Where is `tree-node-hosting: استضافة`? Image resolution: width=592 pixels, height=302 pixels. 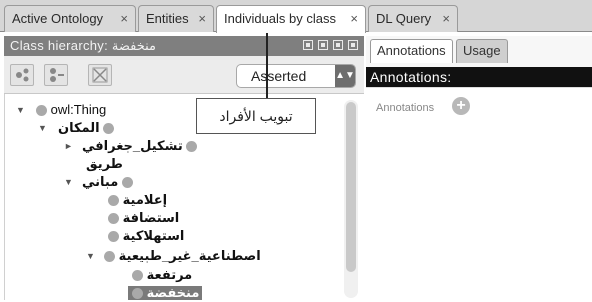 tree-node-hosting: استضافة is located at coordinates (143, 218).